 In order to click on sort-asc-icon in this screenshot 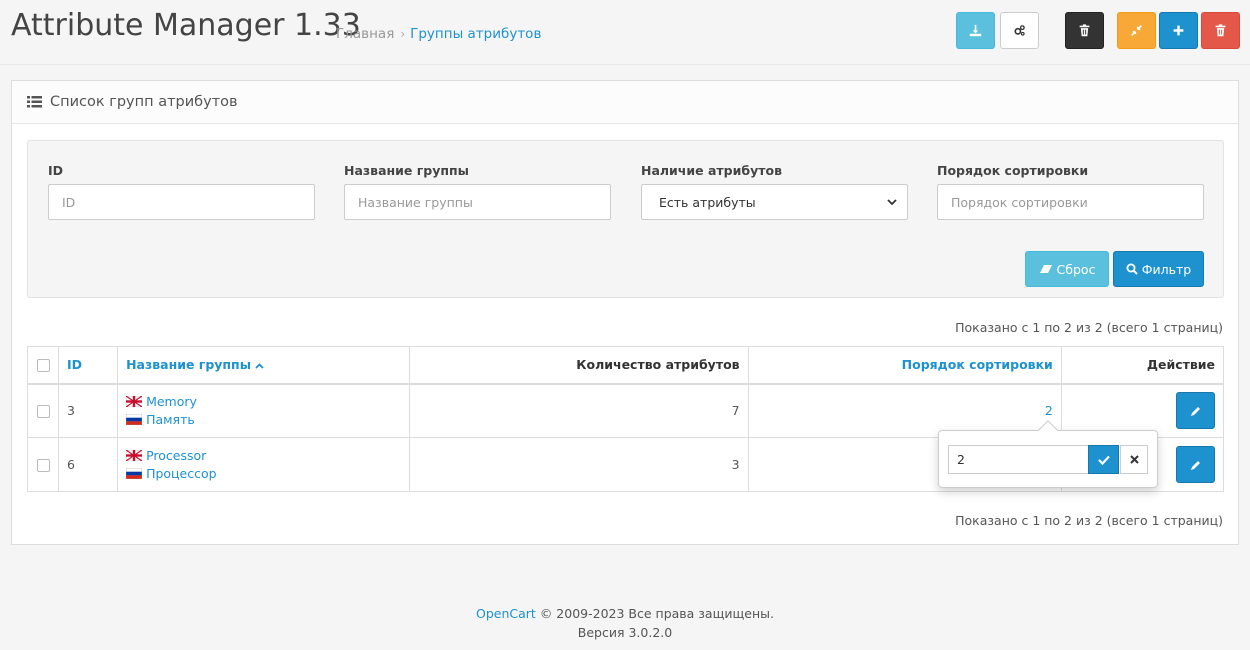, I will do `click(259, 366)`.